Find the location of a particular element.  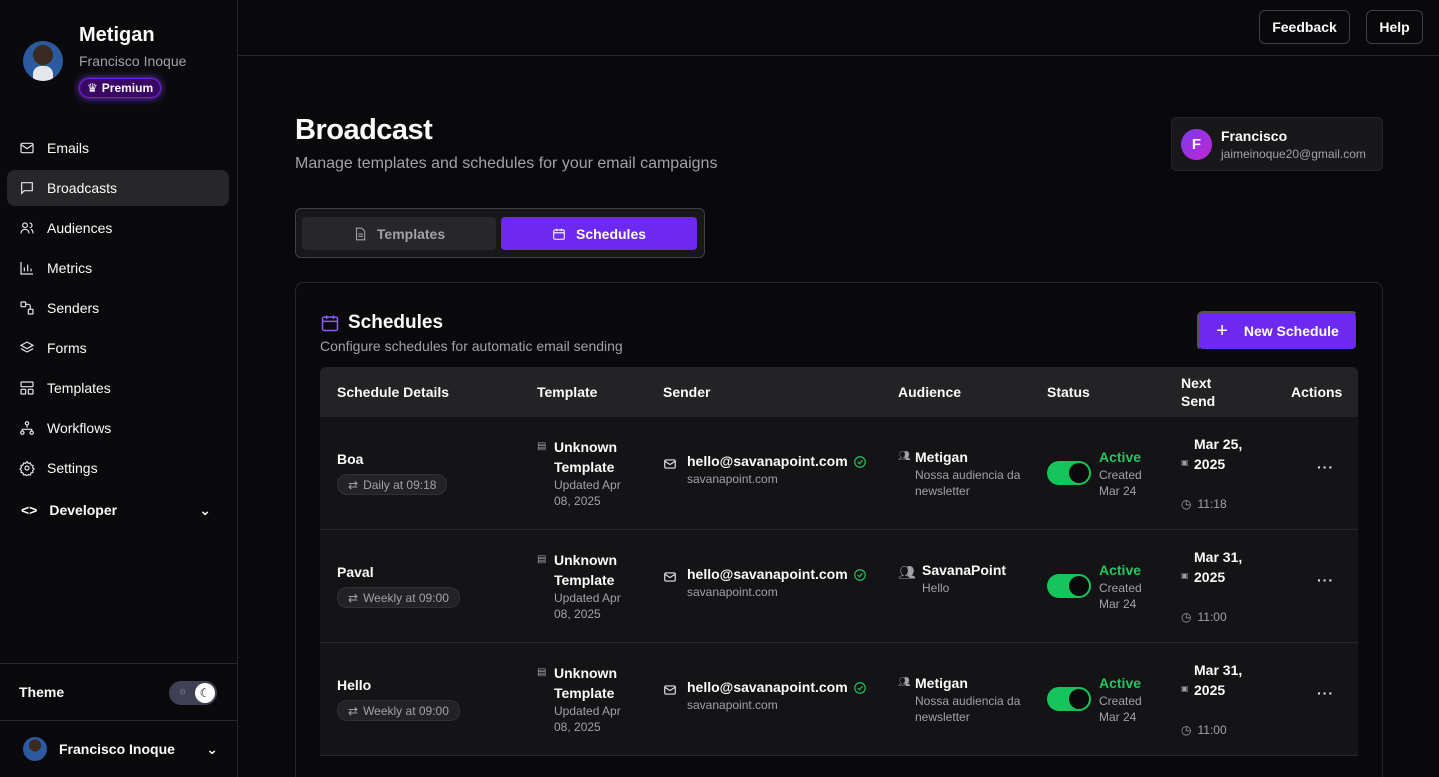

theme-label: Theme is located at coordinates (42, 692).